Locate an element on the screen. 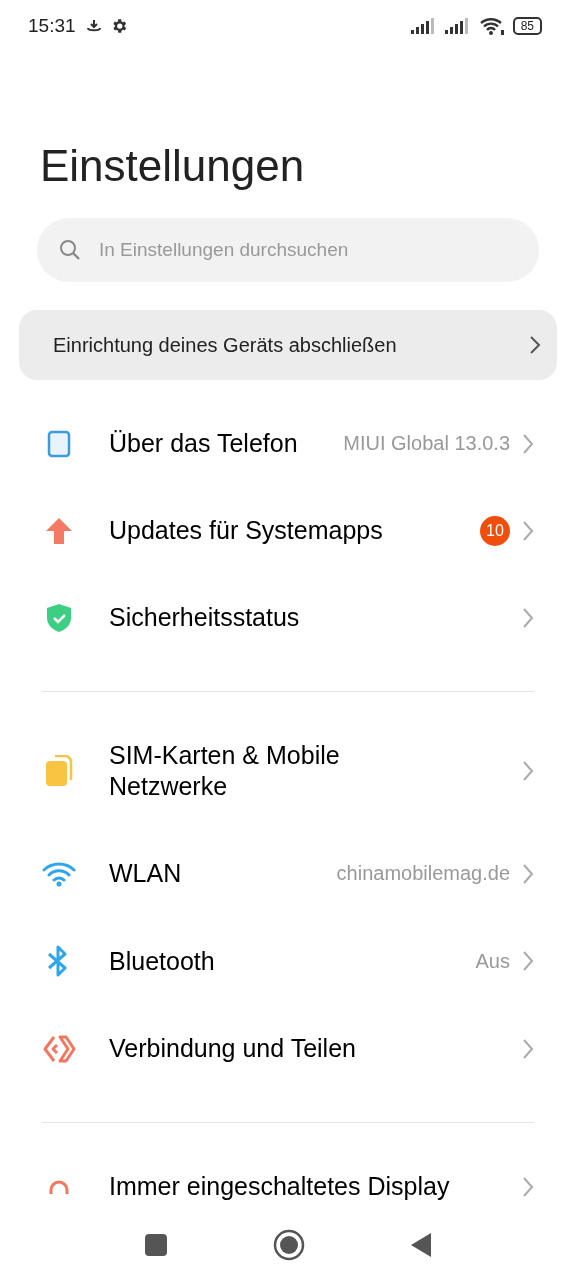 The height and width of the screenshot is (1280, 576). sim-cards-icon is located at coordinates (59, 771).